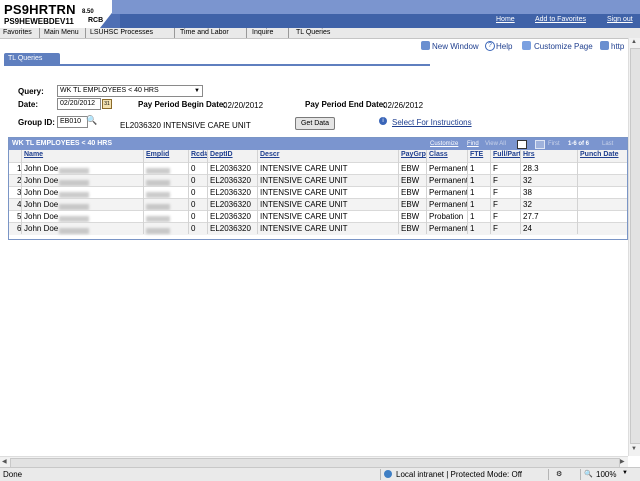 The height and width of the screenshot is (481, 640). What do you see at coordinates (432, 122) in the screenshot?
I see `select-for-instructions-link: Select For Instructions` at bounding box center [432, 122].